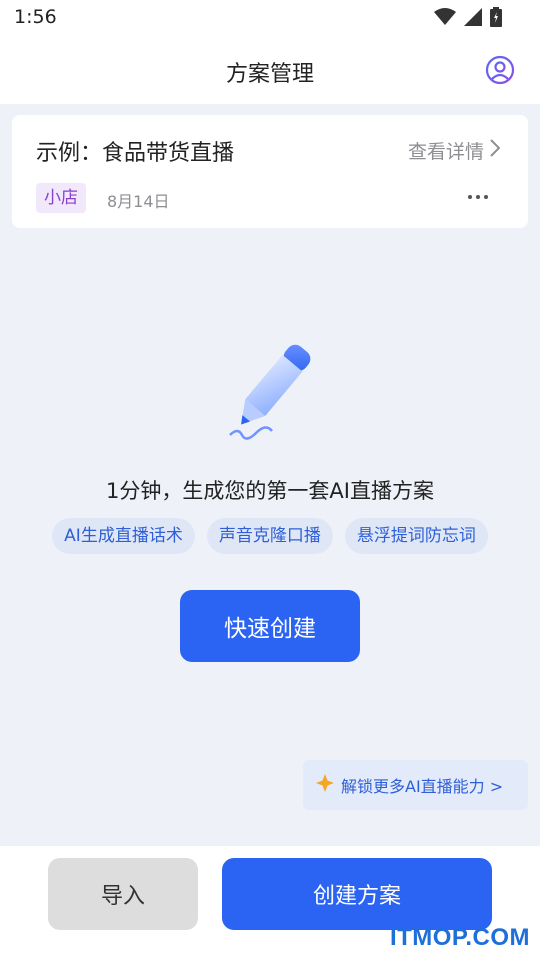 The height and width of the screenshot is (960, 540). I want to click on quick-create-button: 快速创建, so click(270, 626).